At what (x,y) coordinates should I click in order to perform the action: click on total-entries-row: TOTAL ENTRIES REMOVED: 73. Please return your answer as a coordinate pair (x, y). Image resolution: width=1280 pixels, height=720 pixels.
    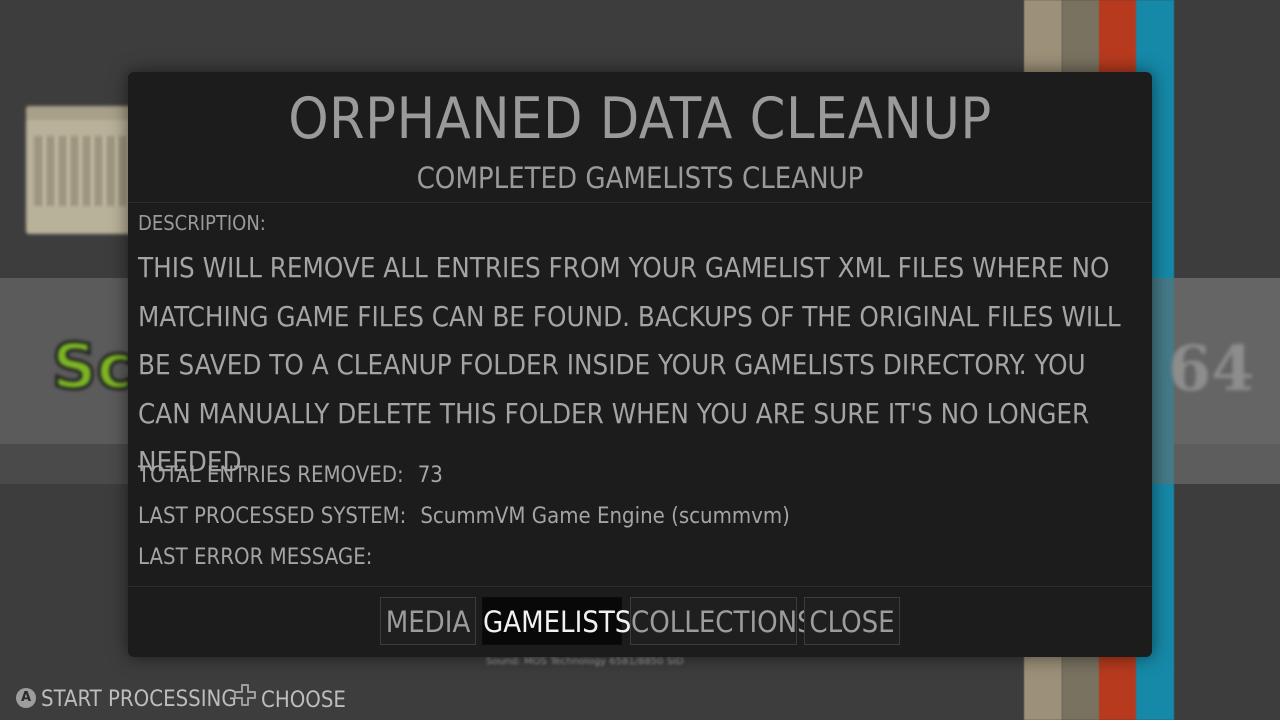
    Looking at the image, I should click on (290, 476).